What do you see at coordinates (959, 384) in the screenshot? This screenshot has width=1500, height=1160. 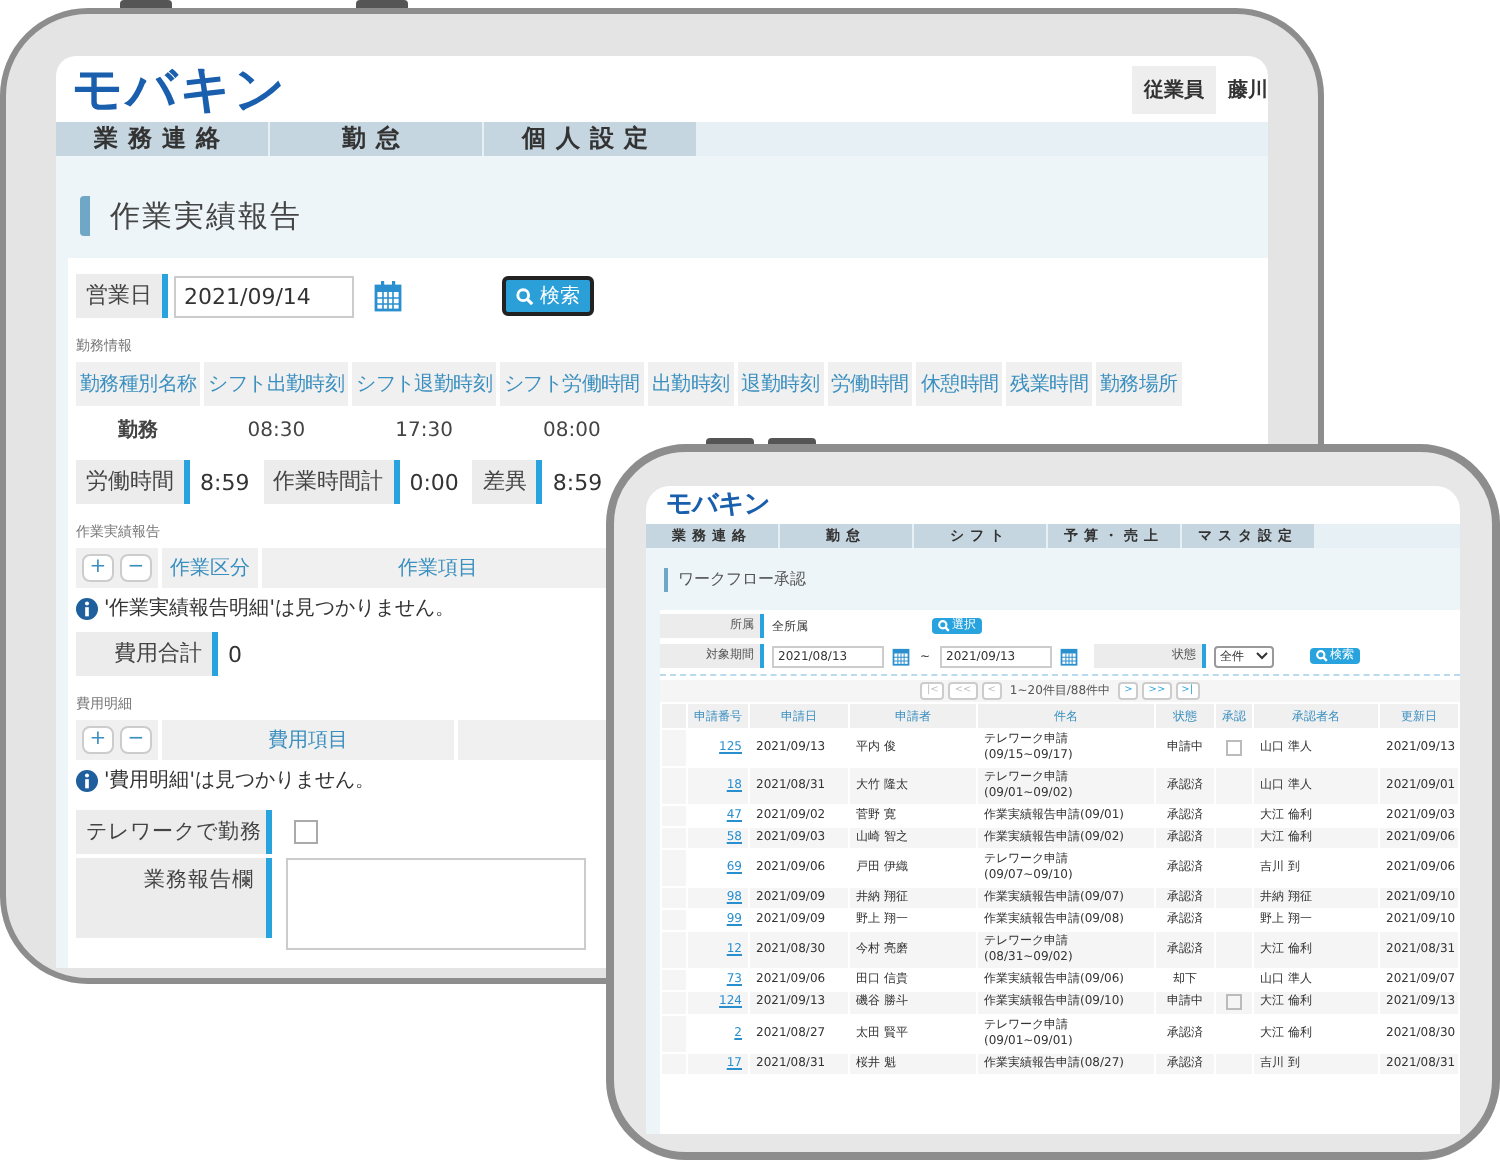 I see `column-header: 休憩時間` at bounding box center [959, 384].